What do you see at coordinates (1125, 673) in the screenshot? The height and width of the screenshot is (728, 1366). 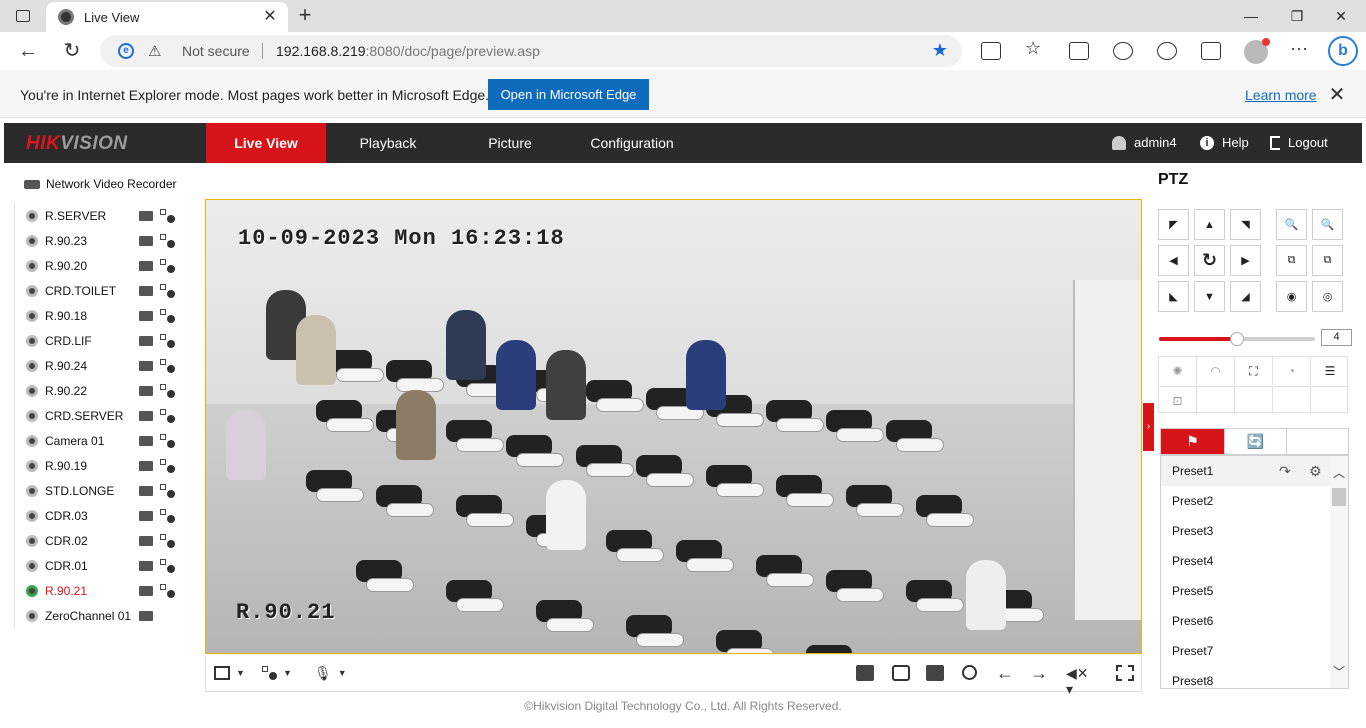 I see `fullscreen-icon` at bounding box center [1125, 673].